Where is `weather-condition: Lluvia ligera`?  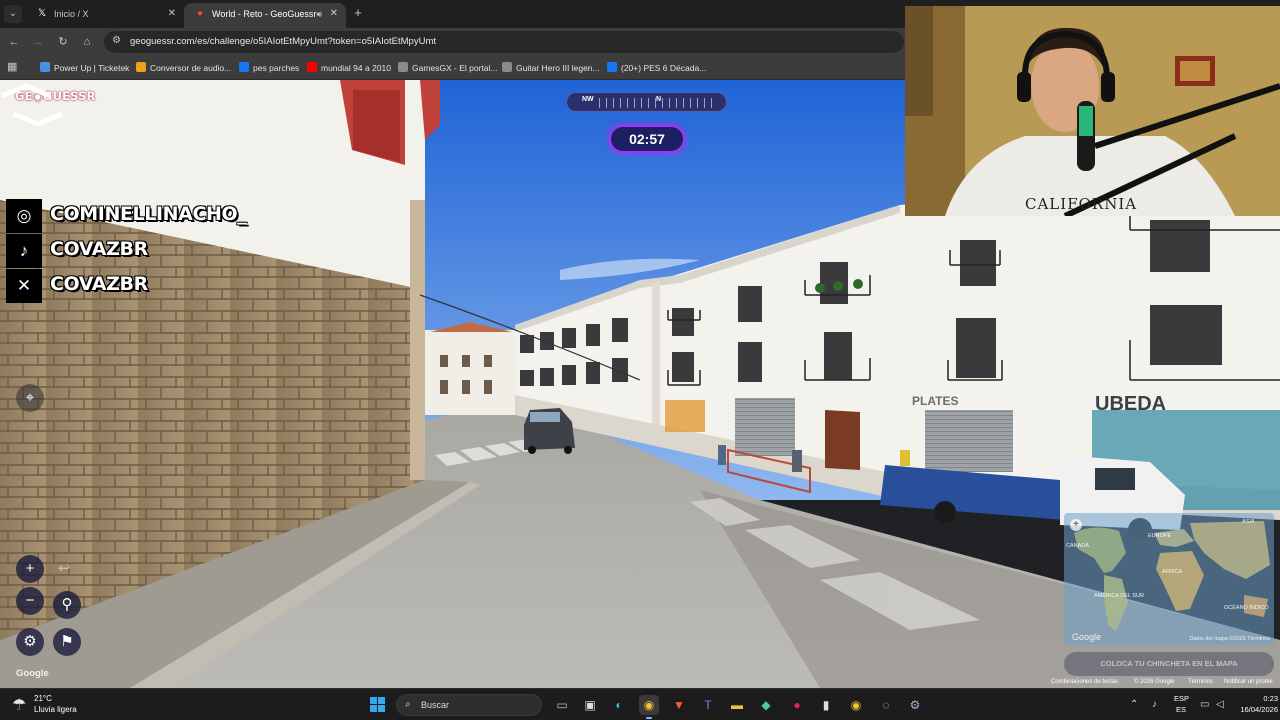 weather-condition: Lluvia ligera is located at coordinates (55, 709).